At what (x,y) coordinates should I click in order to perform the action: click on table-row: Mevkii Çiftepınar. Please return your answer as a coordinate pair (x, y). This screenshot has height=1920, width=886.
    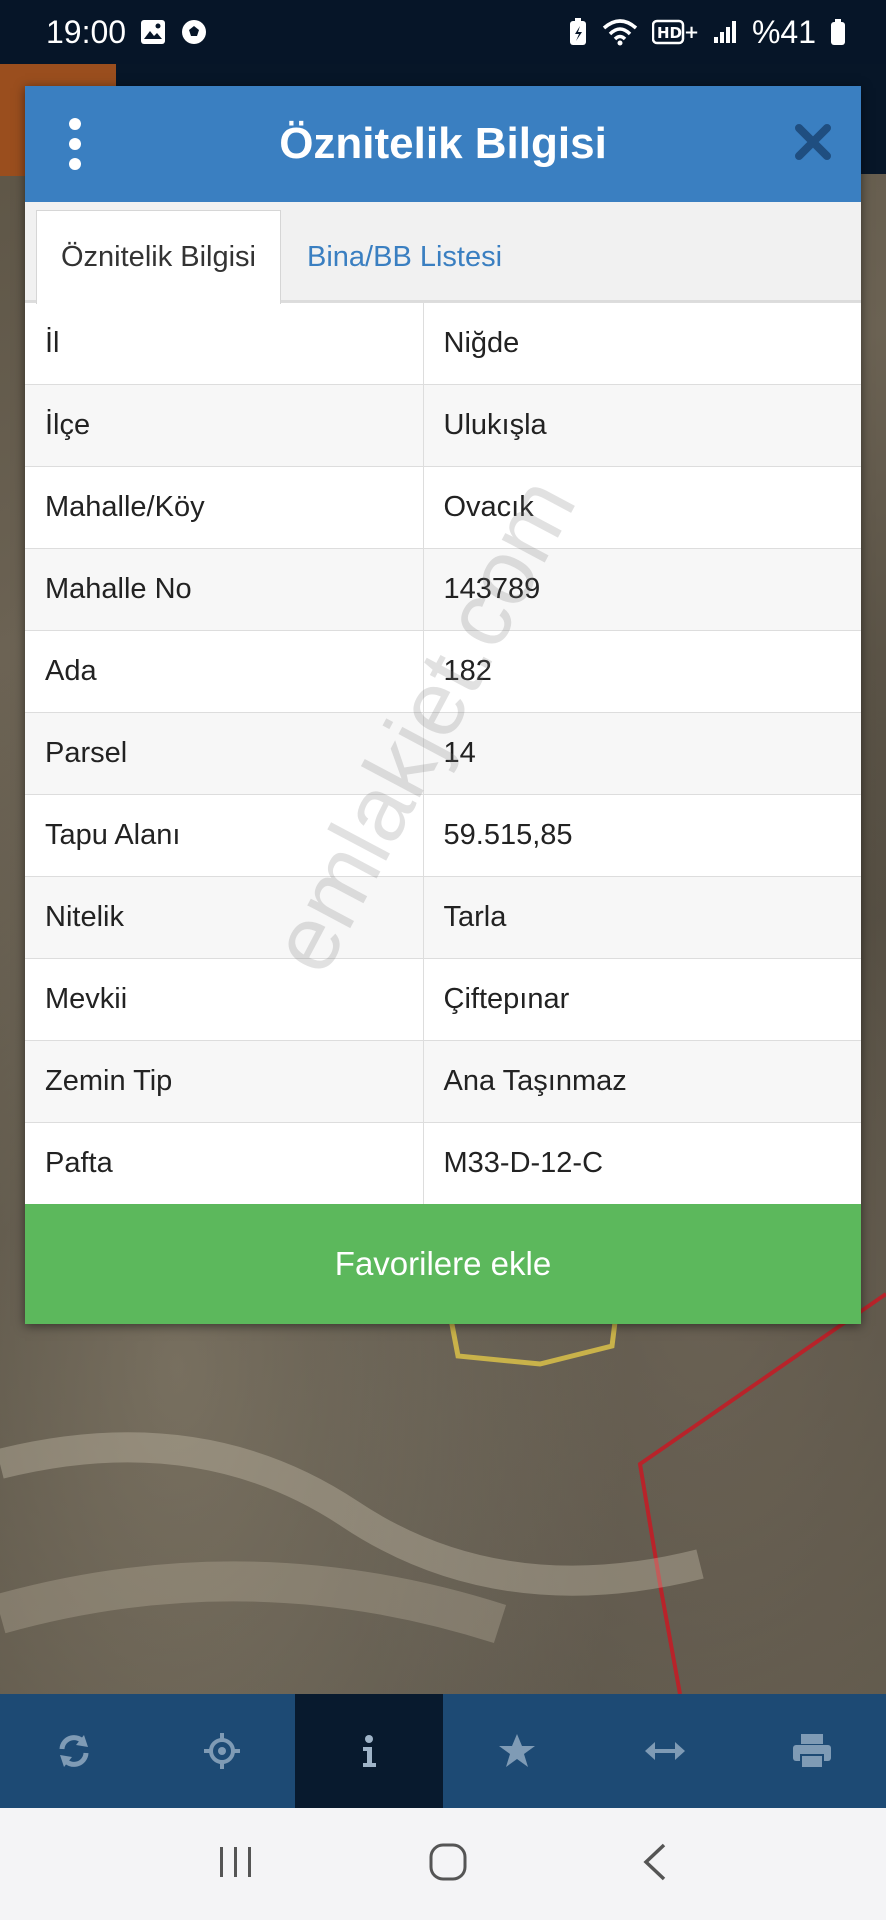
    Looking at the image, I should click on (443, 999).